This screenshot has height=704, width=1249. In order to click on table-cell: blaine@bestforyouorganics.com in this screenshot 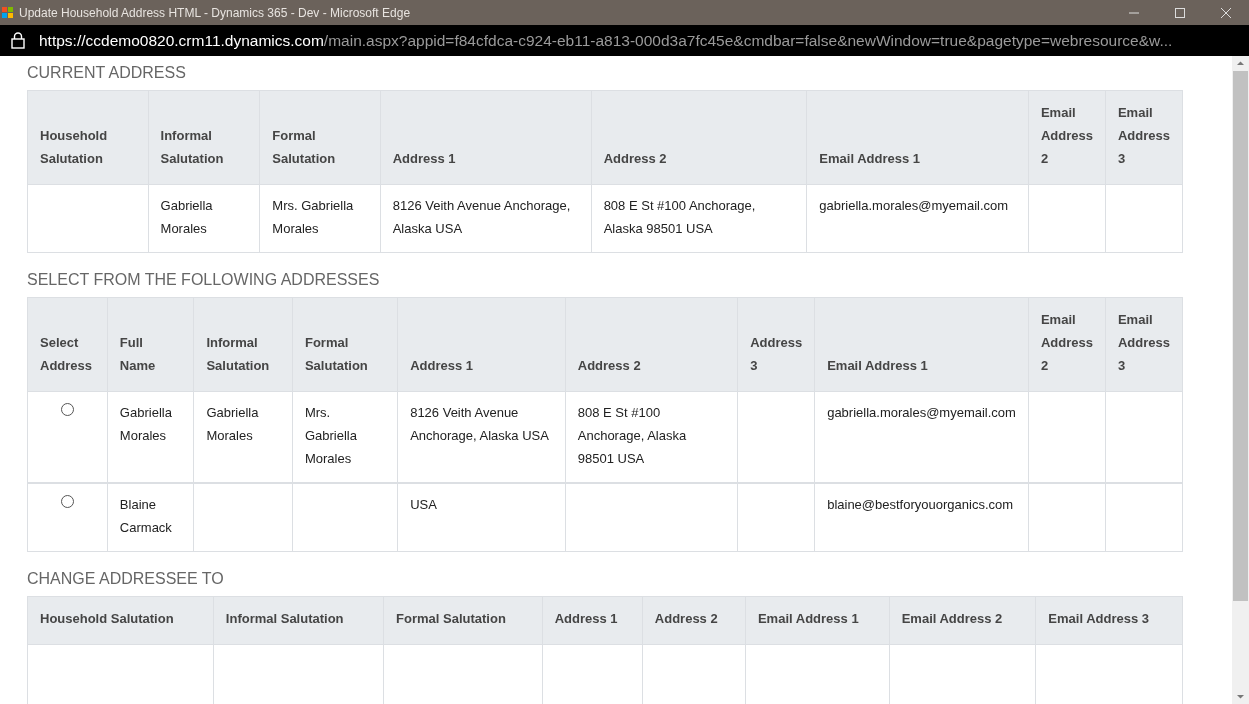, I will do `click(921, 517)`.